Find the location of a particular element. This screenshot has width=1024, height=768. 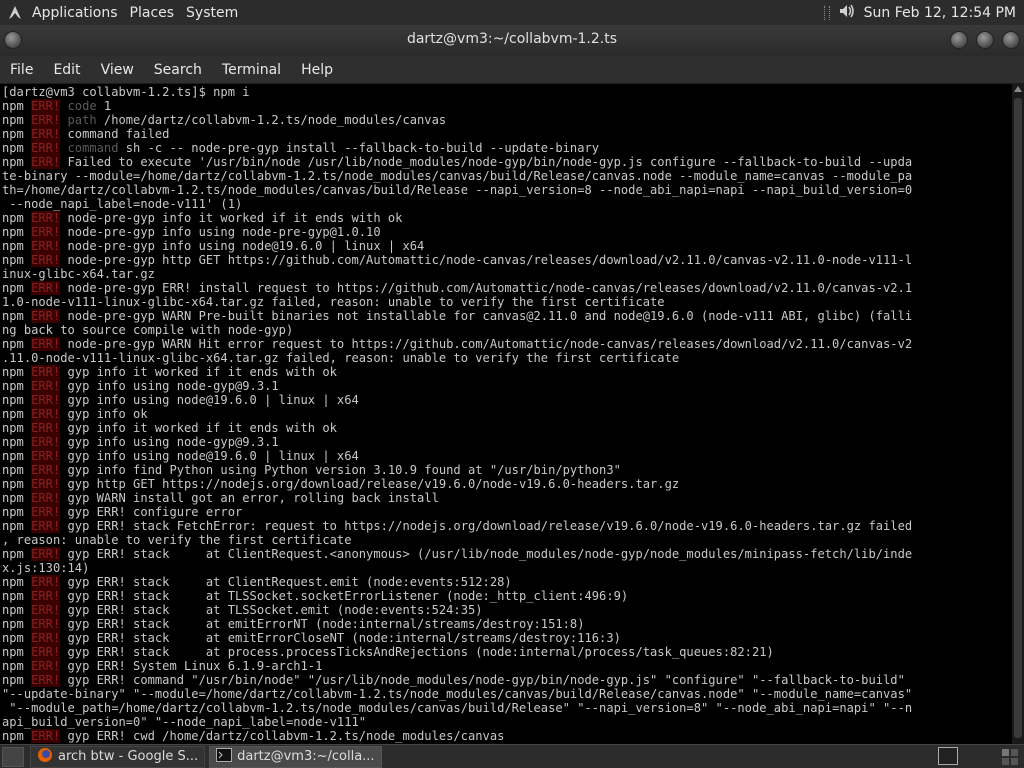

window-titlebar: dartz@vm3:~/collabvm-1.2.ts is located at coordinates (512, 40).